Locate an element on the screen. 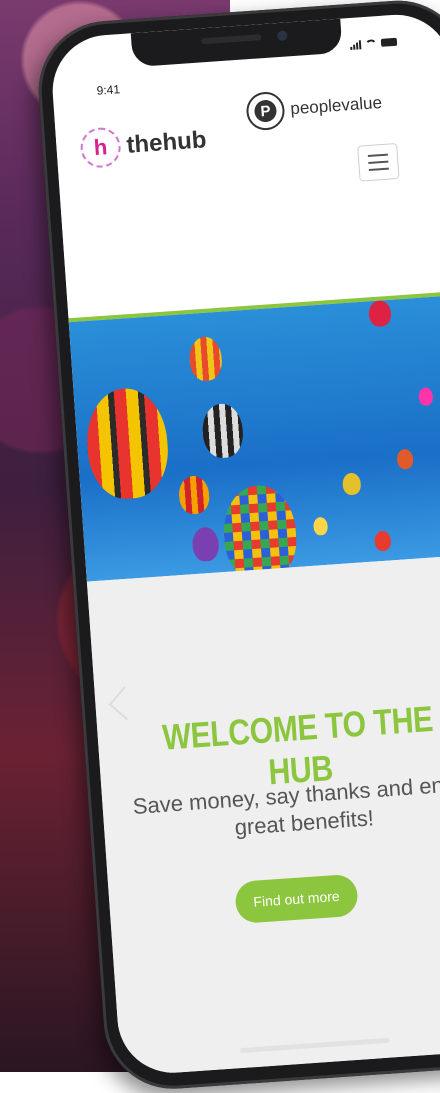 This screenshot has width=440, height=1093. peoplevalue-logo-letter: P is located at coordinates (265, 111).